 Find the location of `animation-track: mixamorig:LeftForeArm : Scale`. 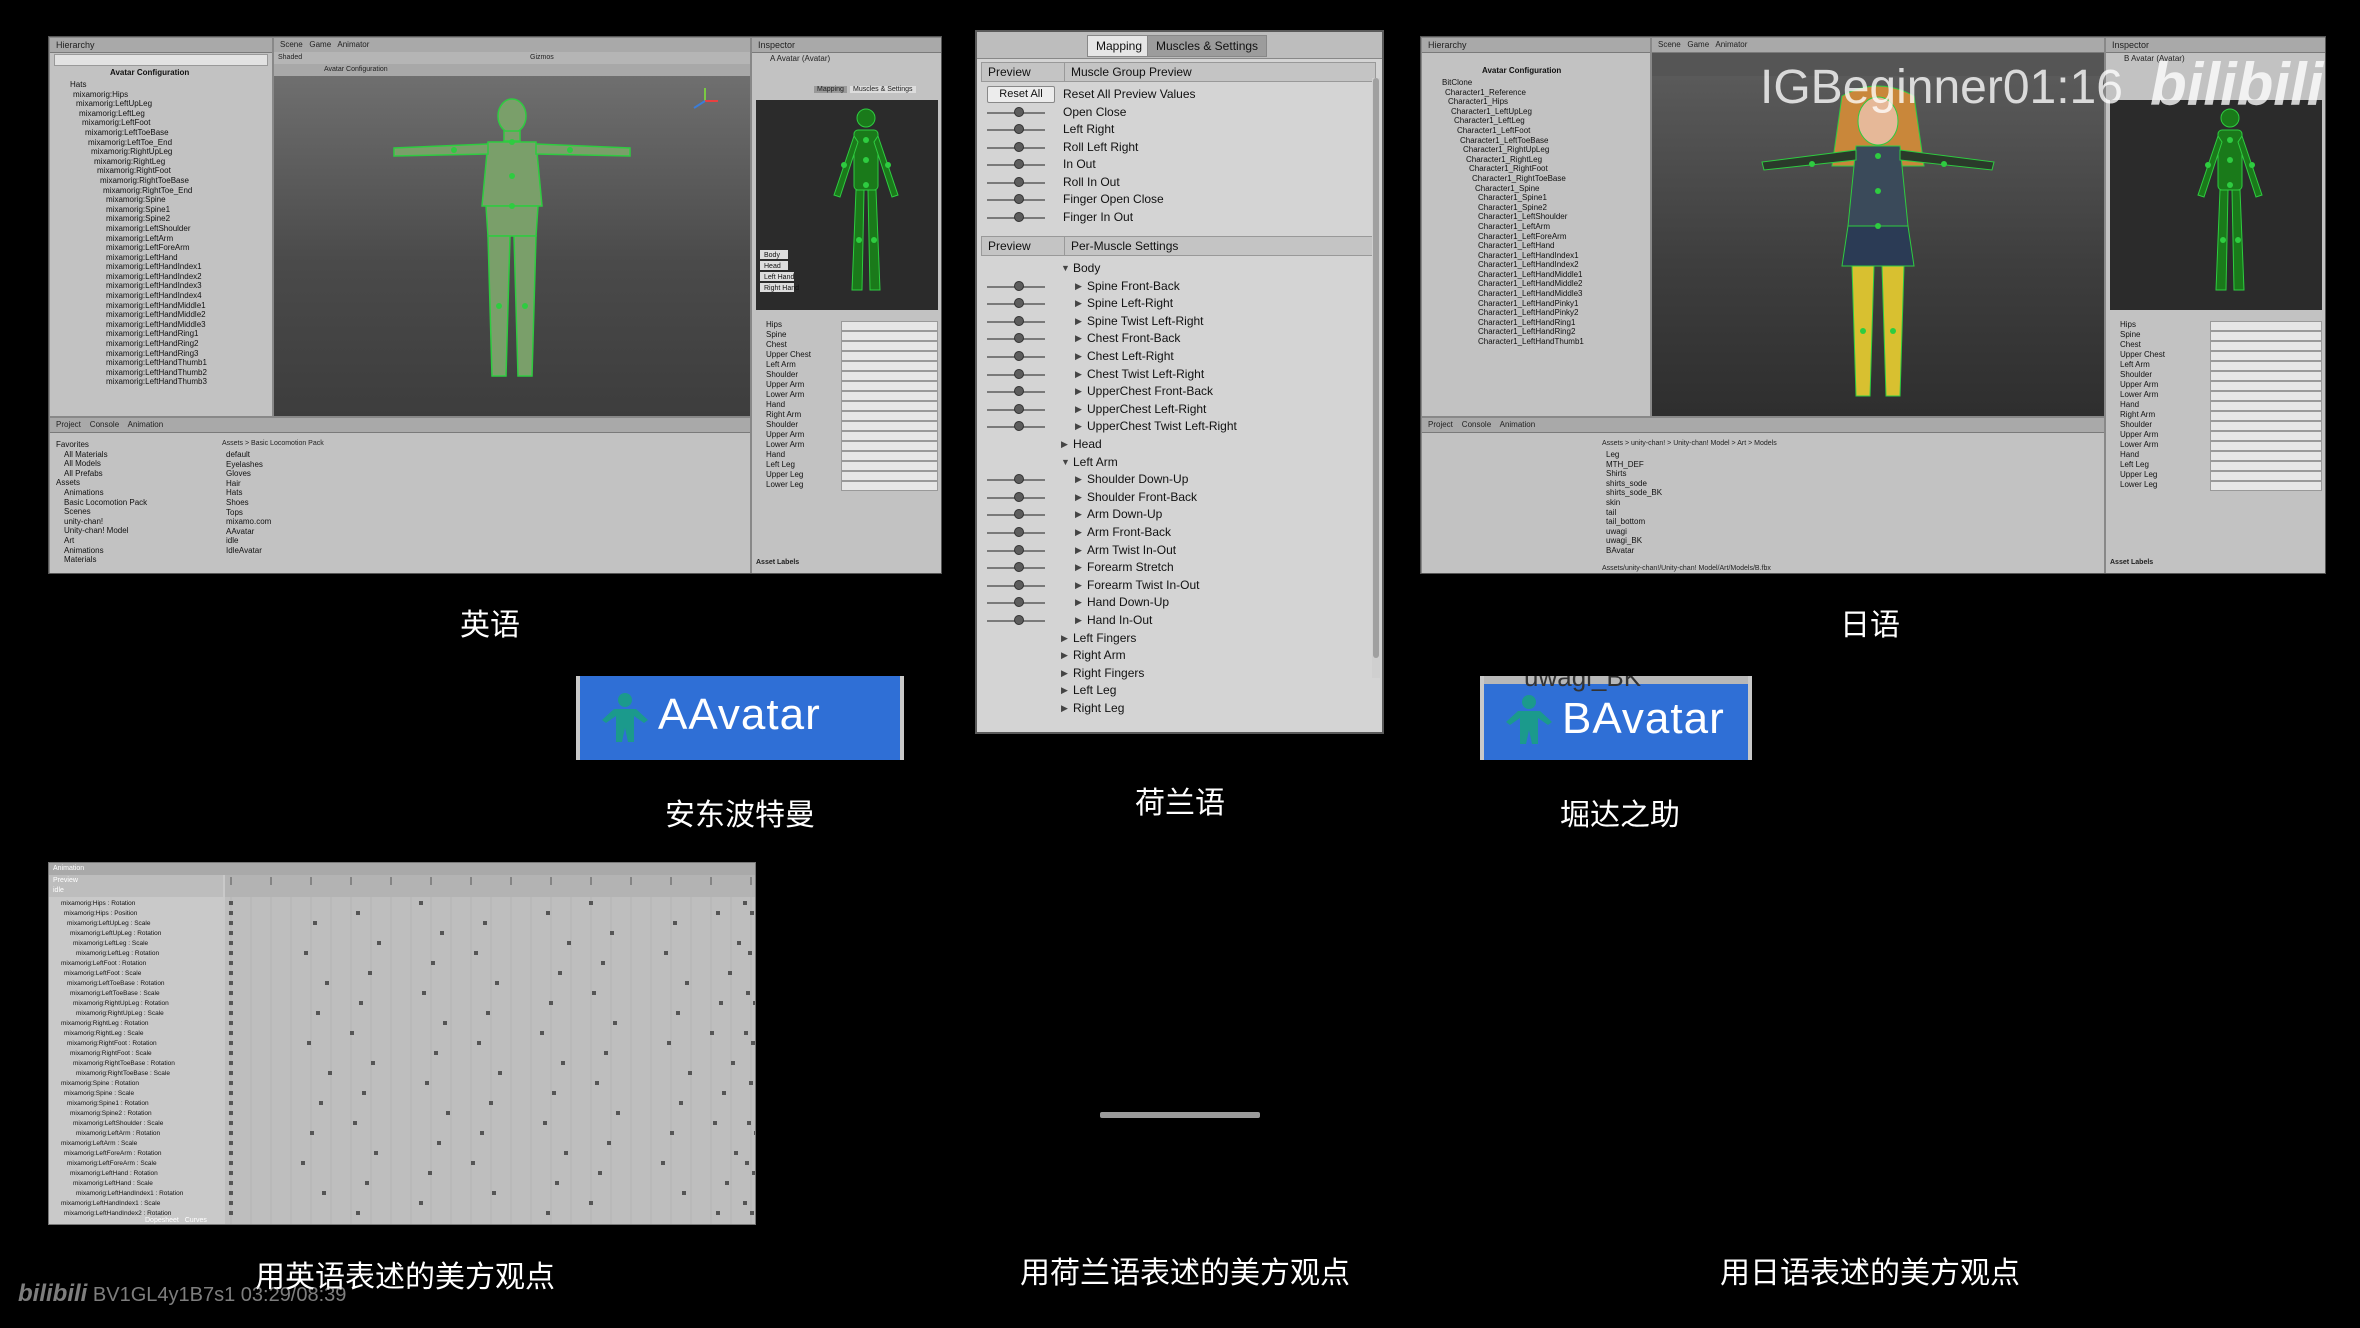

animation-track: mixamorig:LeftForeArm : Scale is located at coordinates (138, 1164).